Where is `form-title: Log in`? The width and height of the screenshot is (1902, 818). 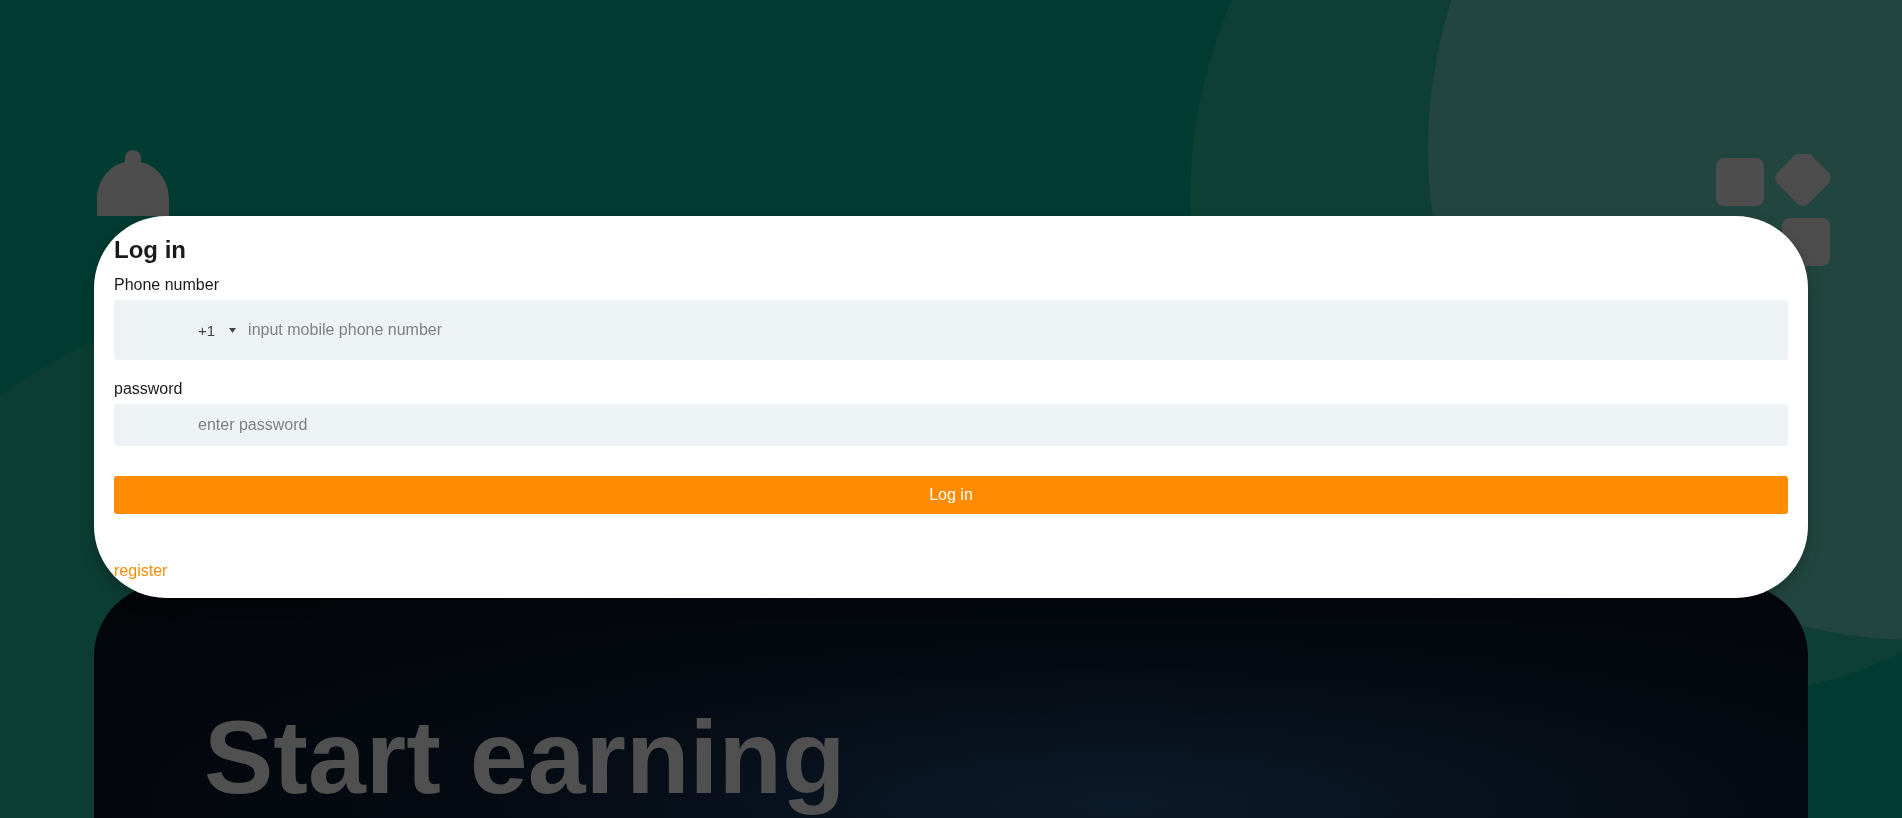
form-title: Log in is located at coordinates (150, 250).